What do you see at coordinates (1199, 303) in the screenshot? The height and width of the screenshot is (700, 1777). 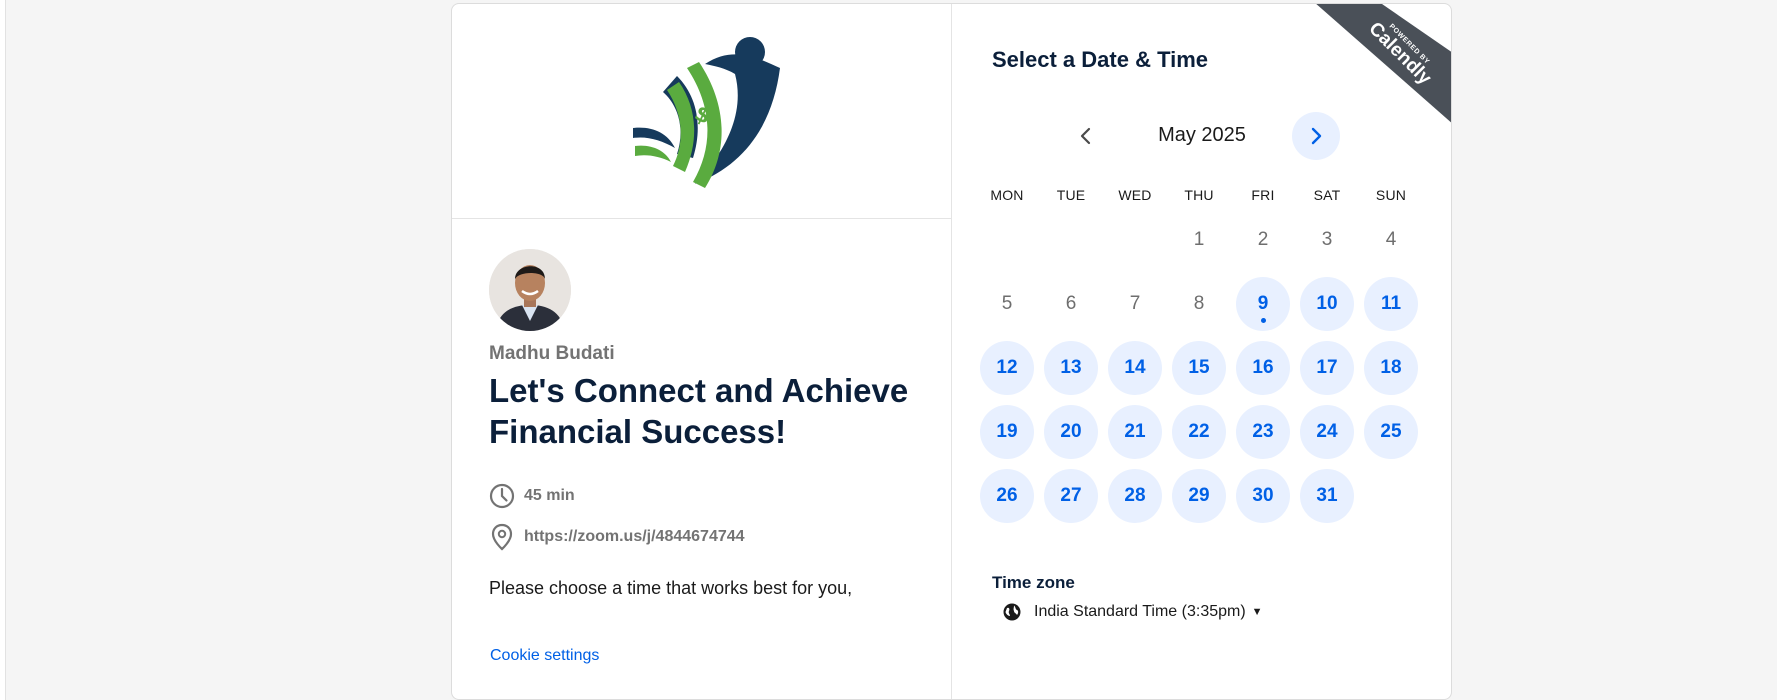 I see `unavailable-day-8: 8` at bounding box center [1199, 303].